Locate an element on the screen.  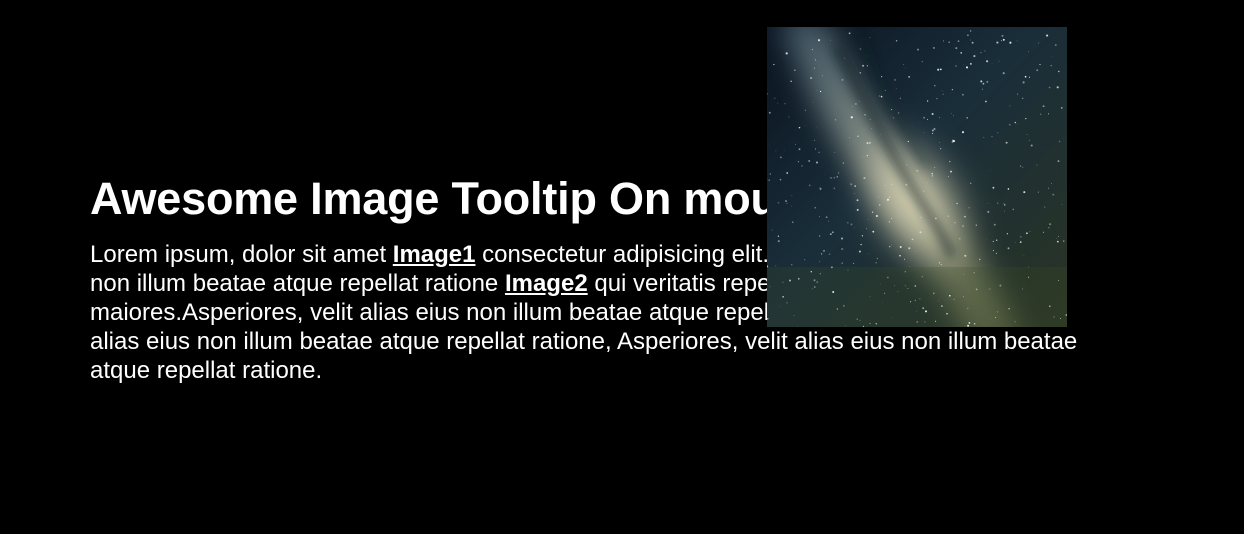
milky-way-image is located at coordinates (917, 177).